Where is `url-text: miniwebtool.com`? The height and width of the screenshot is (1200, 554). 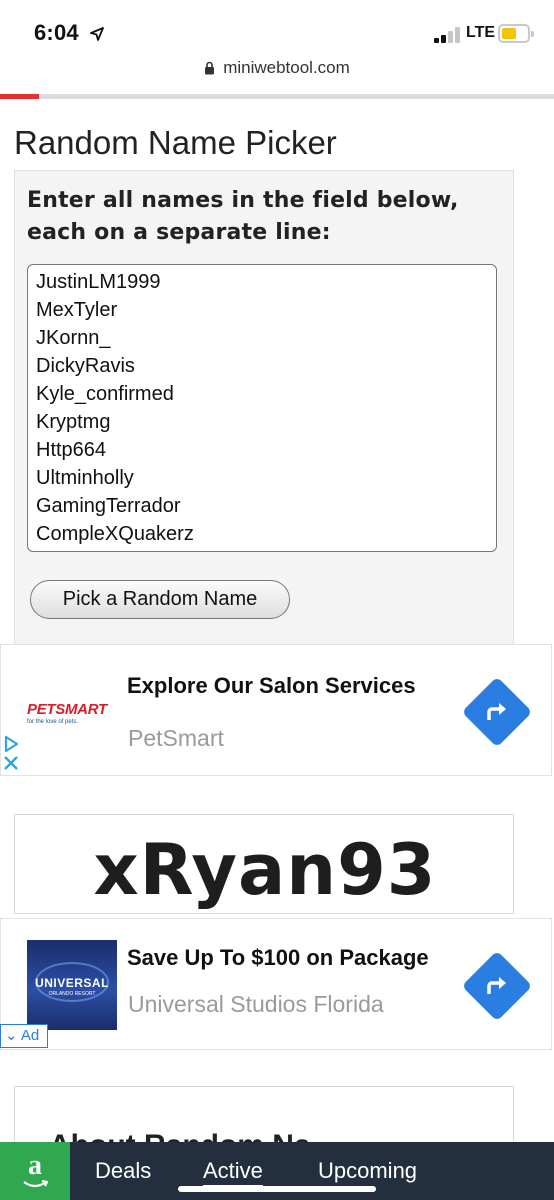
url-text: miniwebtool.com is located at coordinates (286, 67).